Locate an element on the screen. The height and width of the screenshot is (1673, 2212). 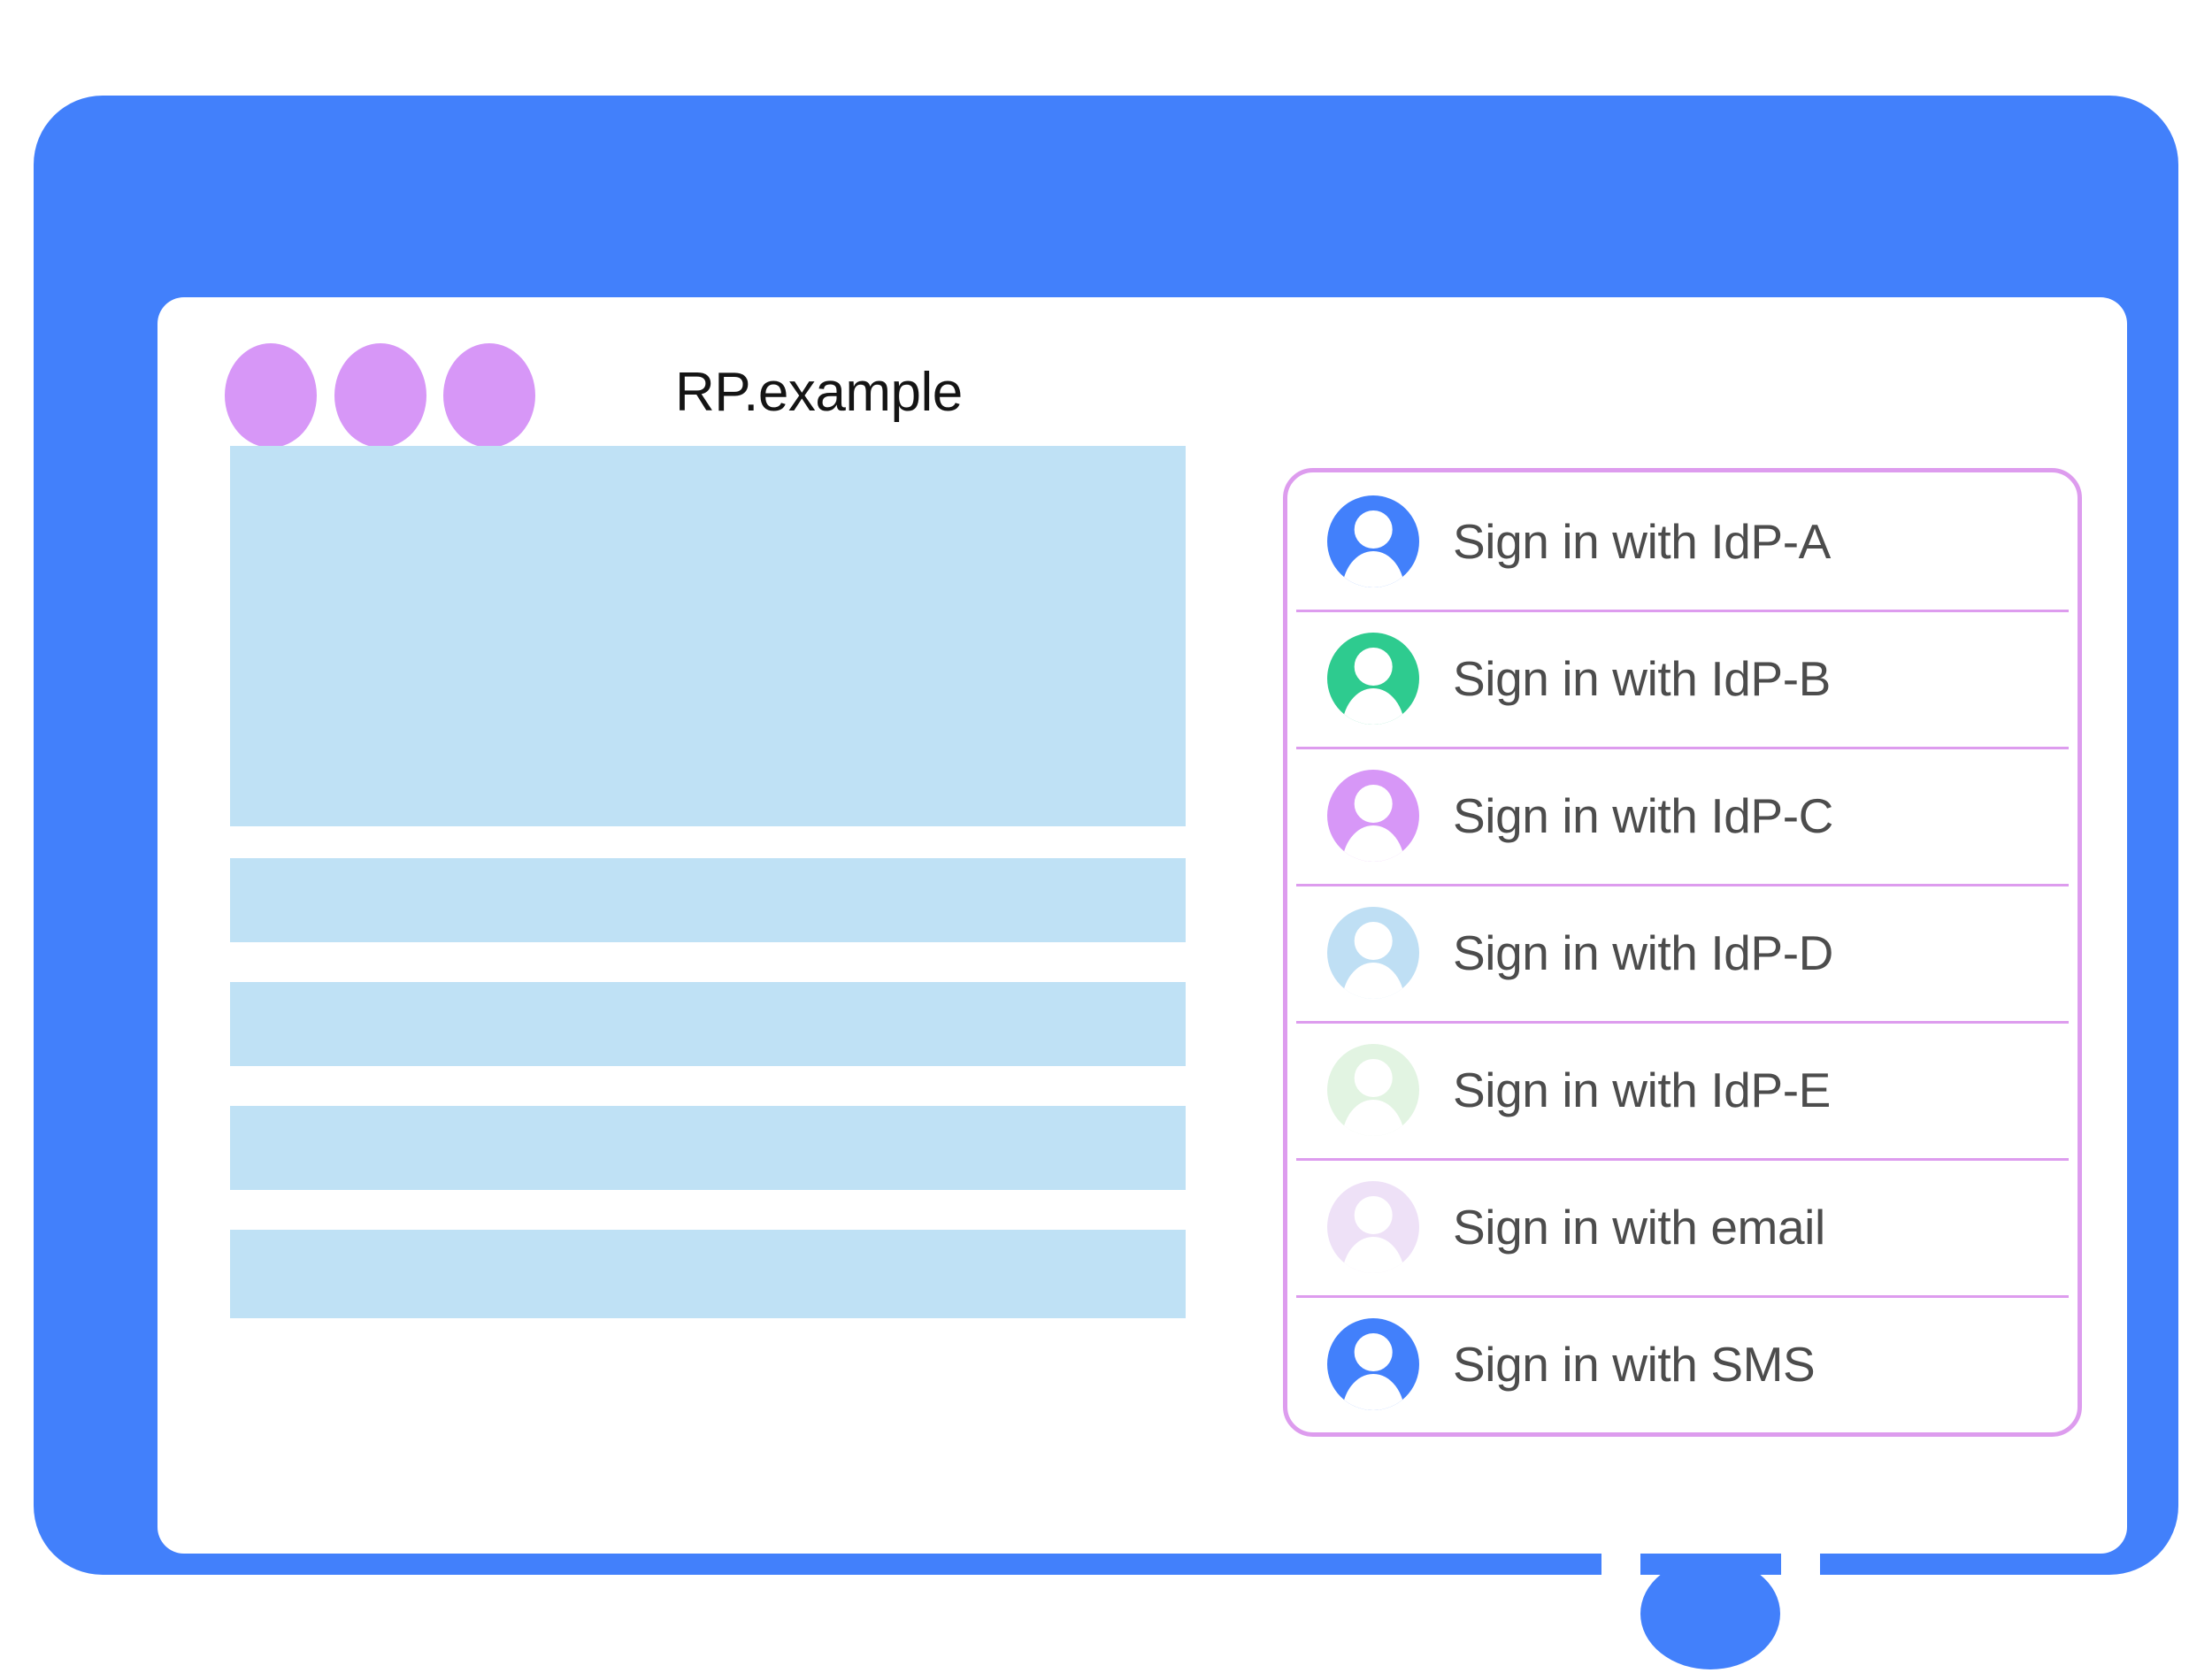
account-row-sms: Sign in with SMS is located at coordinates (1683, 1364).